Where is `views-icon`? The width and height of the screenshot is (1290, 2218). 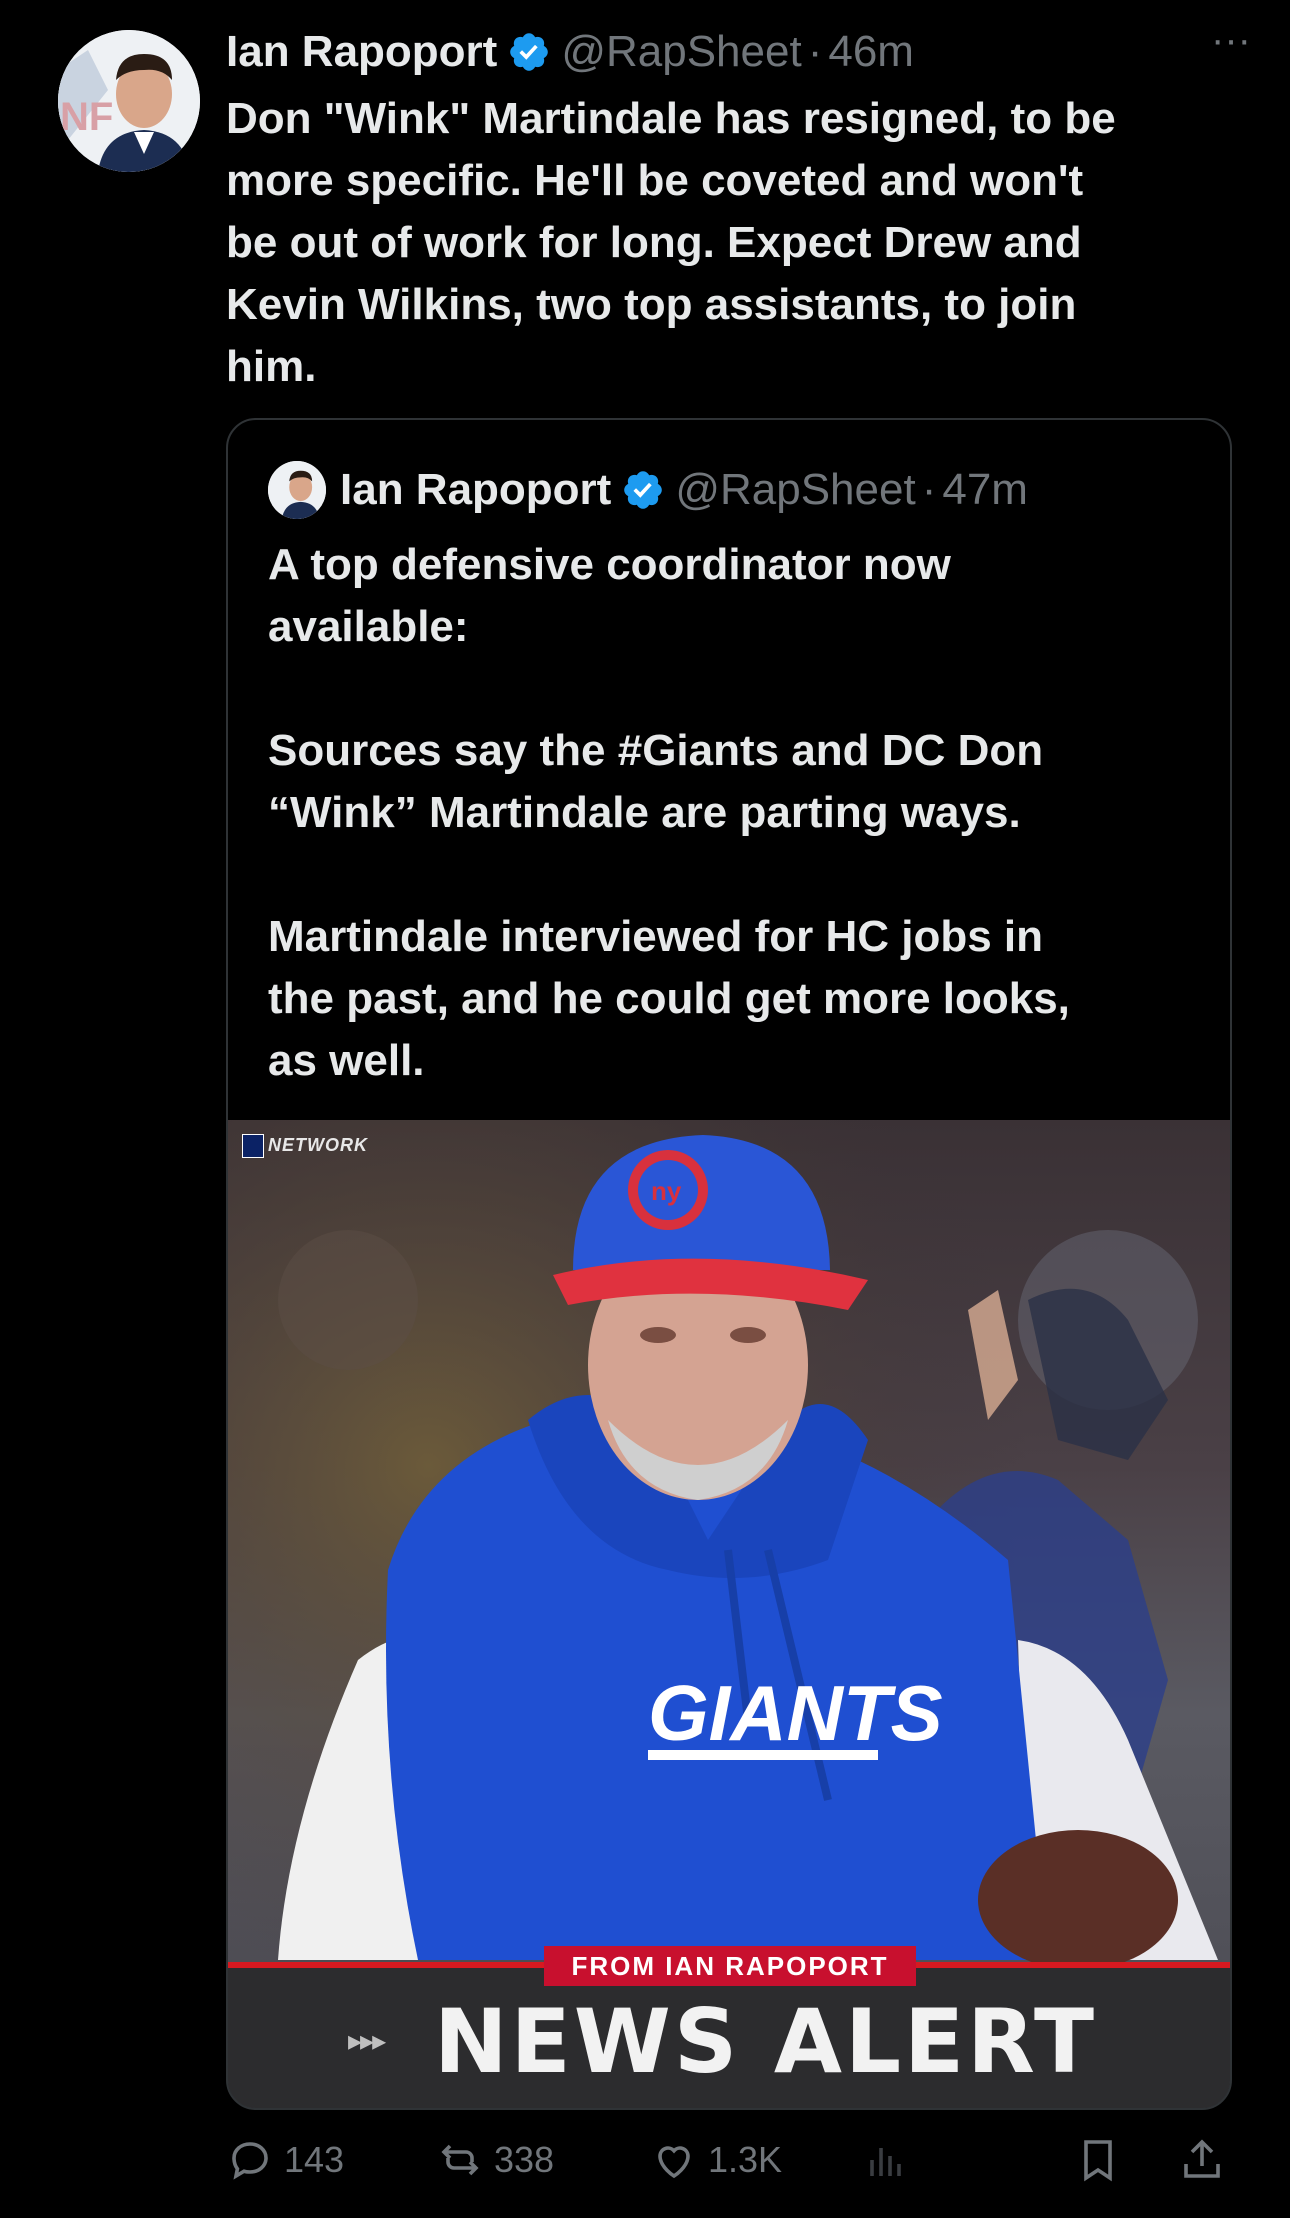
views-icon is located at coordinates (885, 2162).